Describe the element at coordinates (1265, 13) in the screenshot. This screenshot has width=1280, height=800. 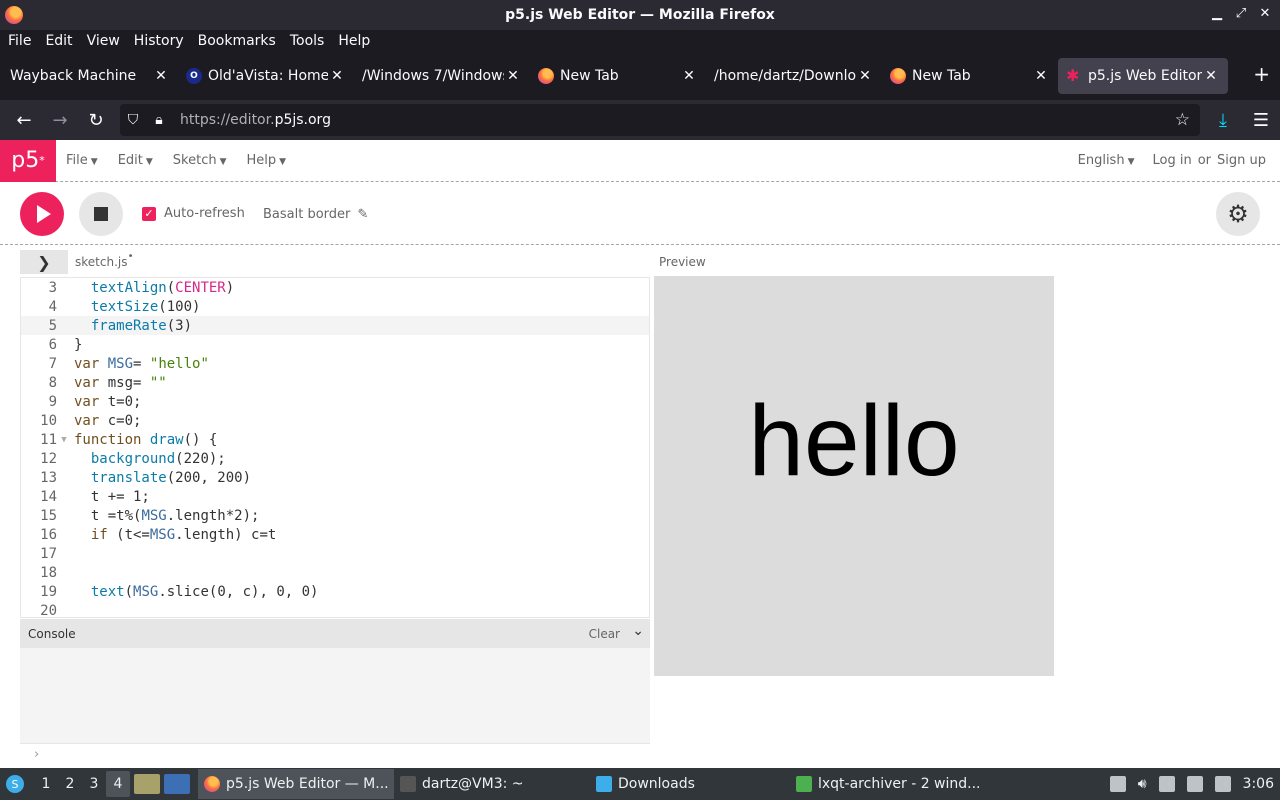
I see `close-window-icon: ✕` at that location.